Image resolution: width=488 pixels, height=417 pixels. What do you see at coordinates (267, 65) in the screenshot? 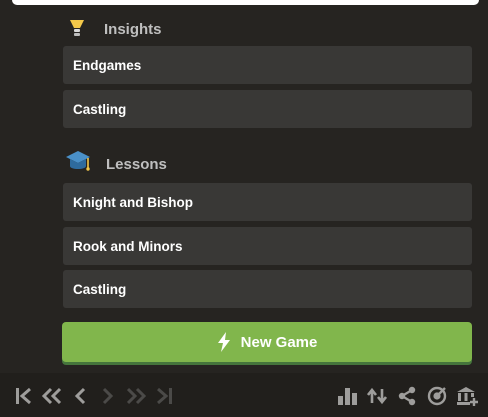
I see `insight-item-endgames: Endgames` at bounding box center [267, 65].